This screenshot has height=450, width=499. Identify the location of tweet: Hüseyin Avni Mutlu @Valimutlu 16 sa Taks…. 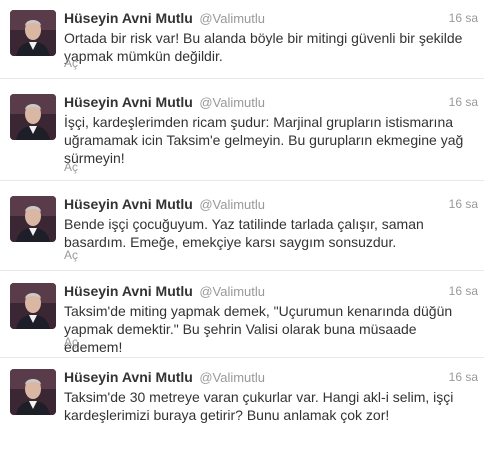
(242, 400).